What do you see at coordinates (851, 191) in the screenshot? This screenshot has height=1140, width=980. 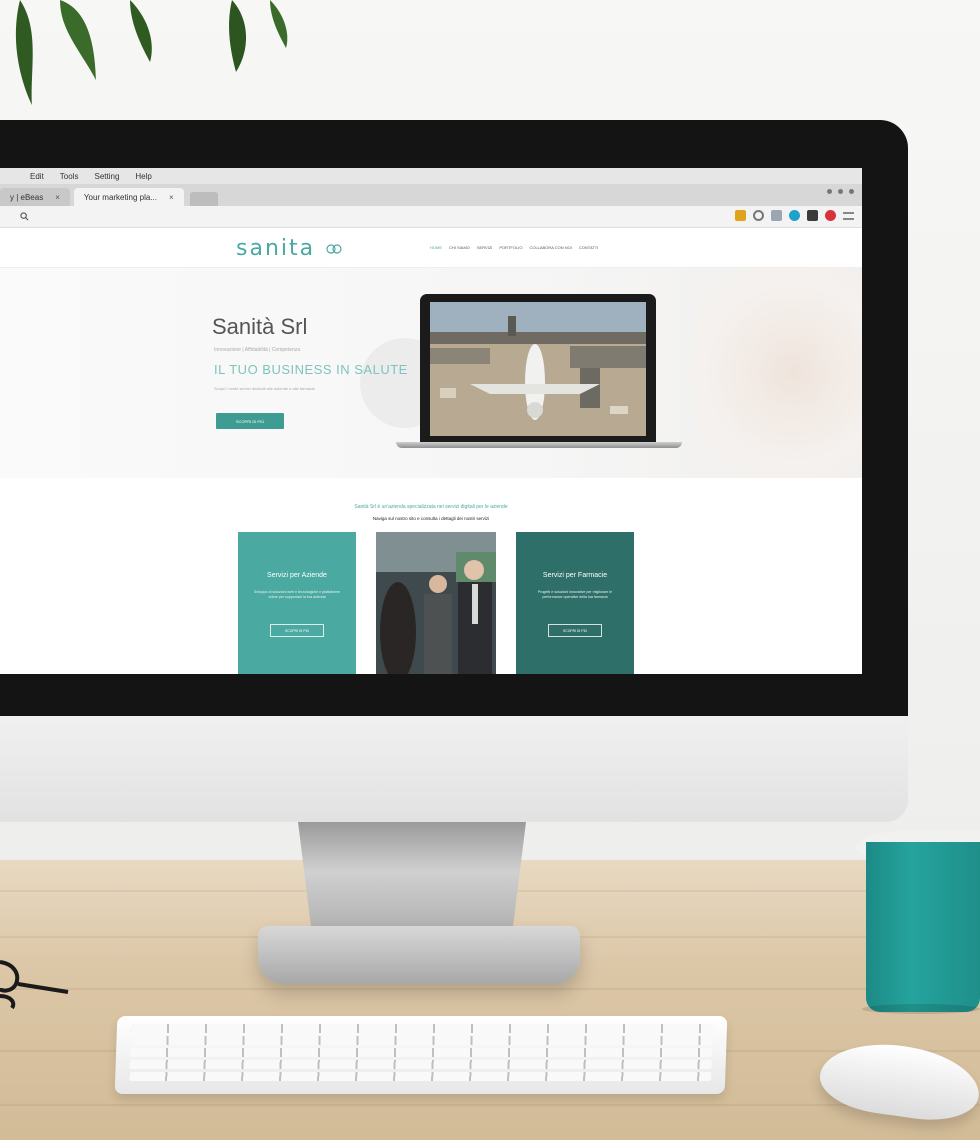 I see `close-window-icon` at bounding box center [851, 191].